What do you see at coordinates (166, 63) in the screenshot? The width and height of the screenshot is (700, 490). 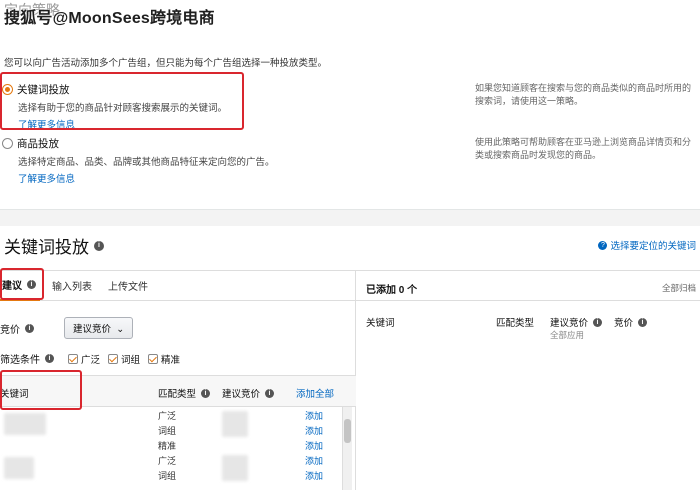 I see `section-description: 您可以向广告活动添加多个广告组，但只能为每个广告组选择一种投放类型。` at bounding box center [166, 63].